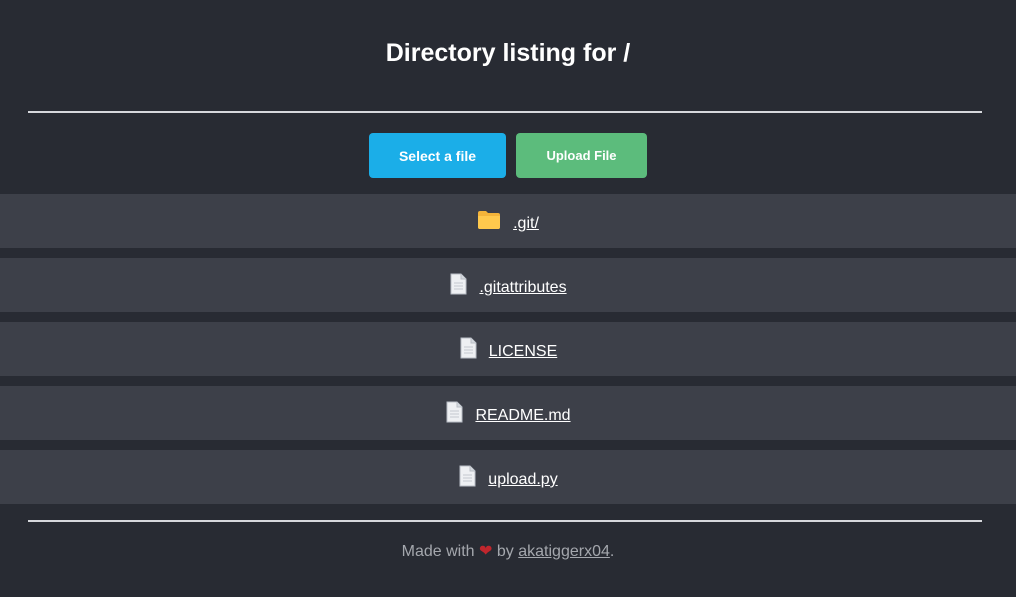 Image resolution: width=1016 pixels, height=597 pixels. Describe the element at coordinates (505, 112) in the screenshot. I see `top-divider` at that location.